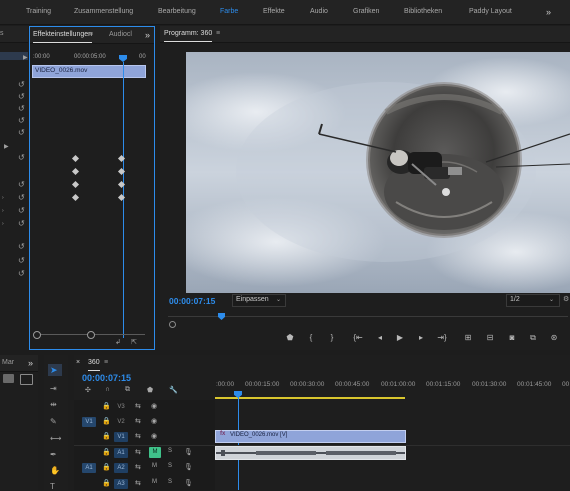  Describe the element at coordinates (311, 337) in the screenshot. I see `mark-in-icon: {` at that location.